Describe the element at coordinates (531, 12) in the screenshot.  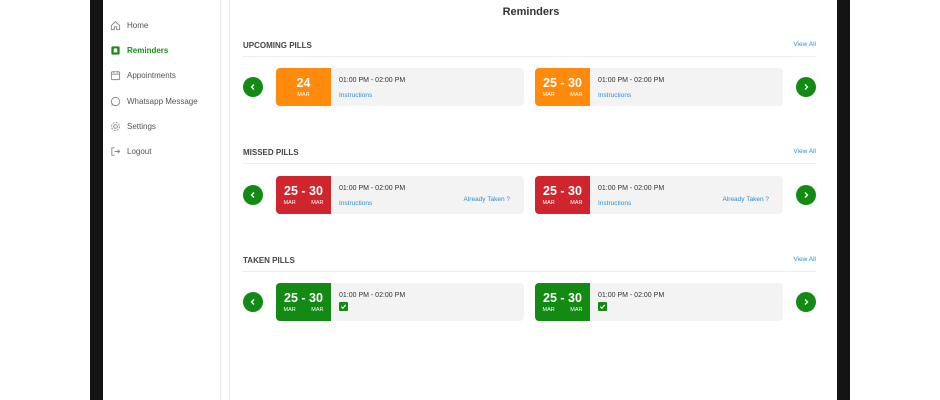
I see `page-title: Reminders` at that location.